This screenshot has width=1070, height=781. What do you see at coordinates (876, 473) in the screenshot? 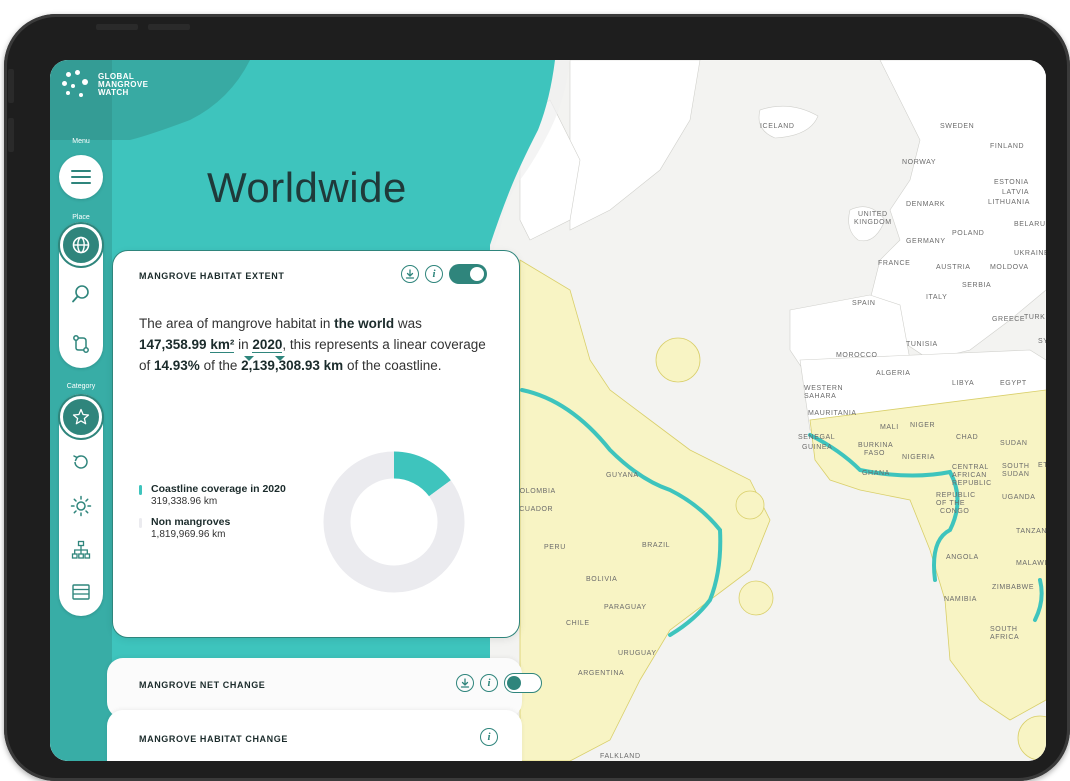
I see `map-label: GHANA` at bounding box center [876, 473].